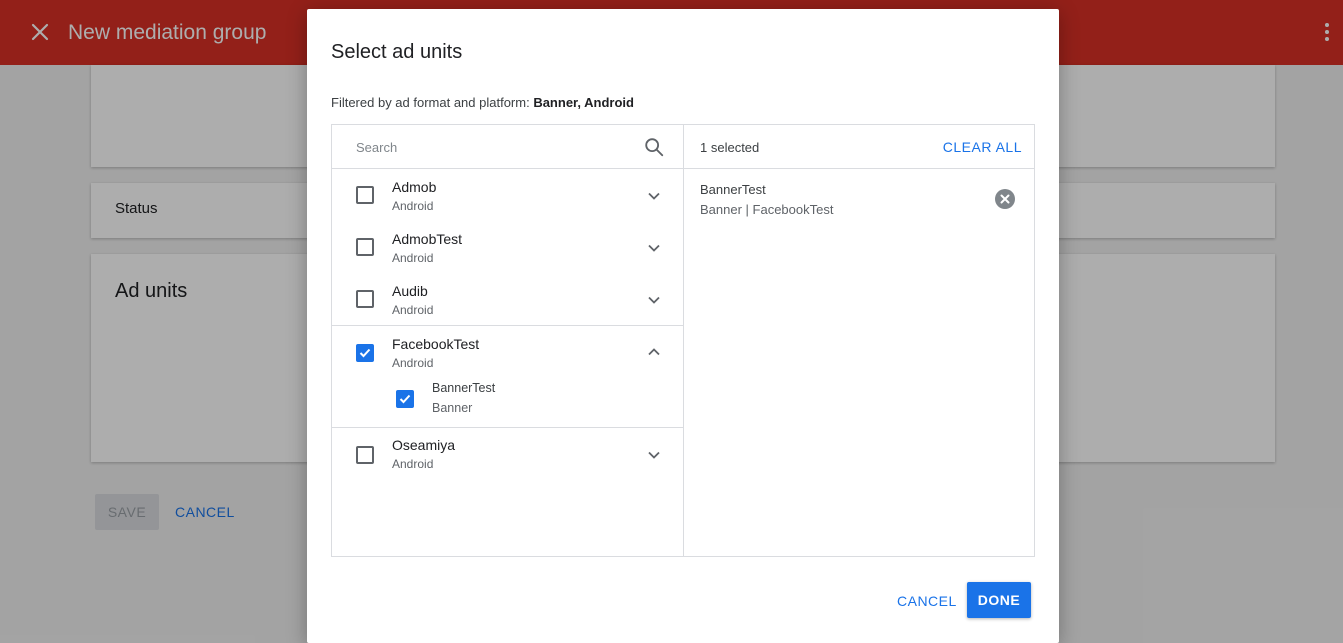 The height and width of the screenshot is (643, 1343). What do you see at coordinates (424, 445) in the screenshot?
I see `app-name: Oseamiya` at bounding box center [424, 445].